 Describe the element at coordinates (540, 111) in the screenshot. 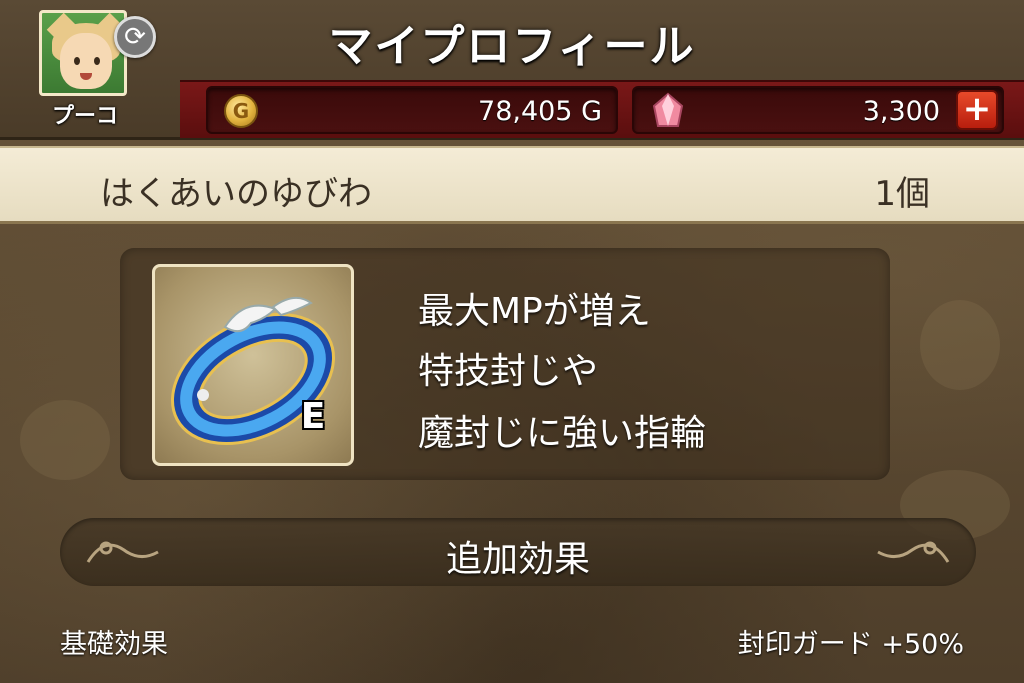

I see `gold-amount: 78,405 G` at that location.